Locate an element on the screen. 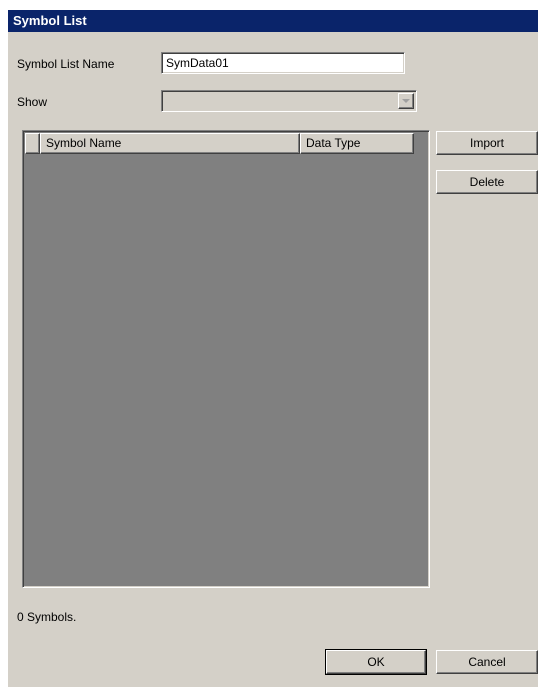 This screenshot has height=687, width=538. show-dropdown is located at coordinates (289, 101).